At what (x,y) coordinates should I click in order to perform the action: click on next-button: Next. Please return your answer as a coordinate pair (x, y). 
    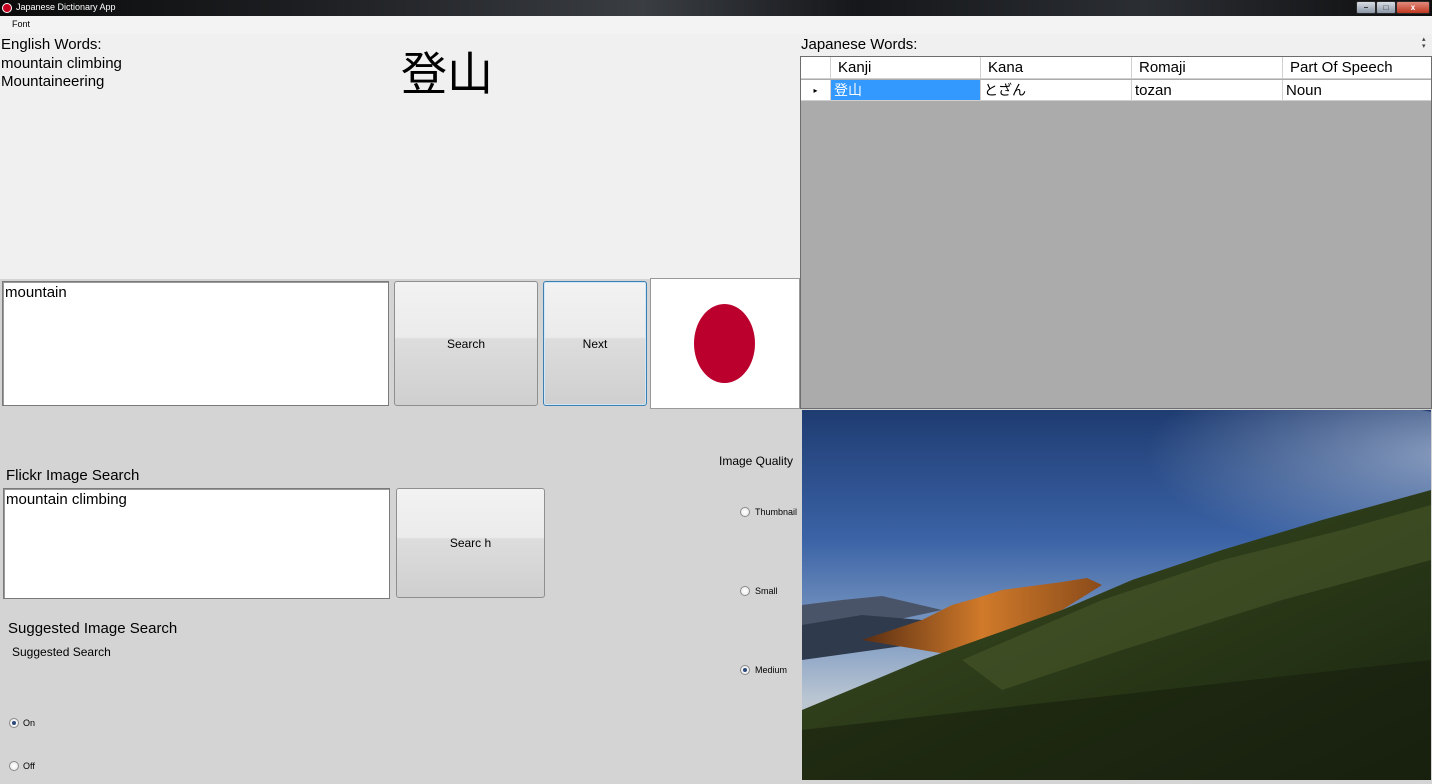
    Looking at the image, I should click on (595, 343).